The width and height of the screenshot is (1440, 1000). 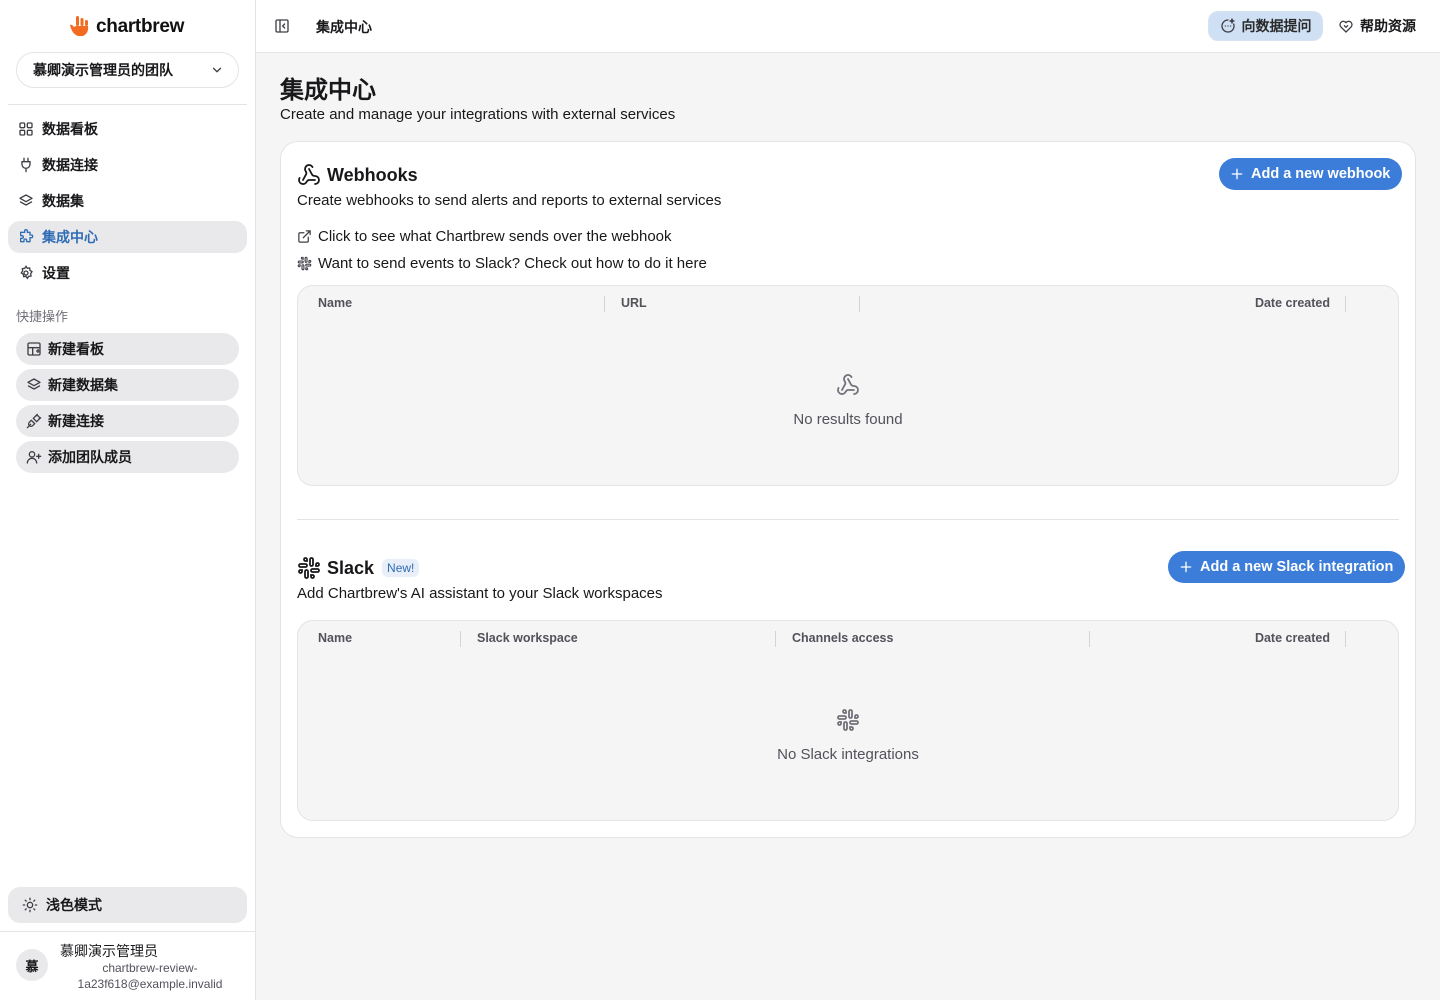 What do you see at coordinates (32, 965) in the screenshot?
I see `avatar: 慕` at bounding box center [32, 965].